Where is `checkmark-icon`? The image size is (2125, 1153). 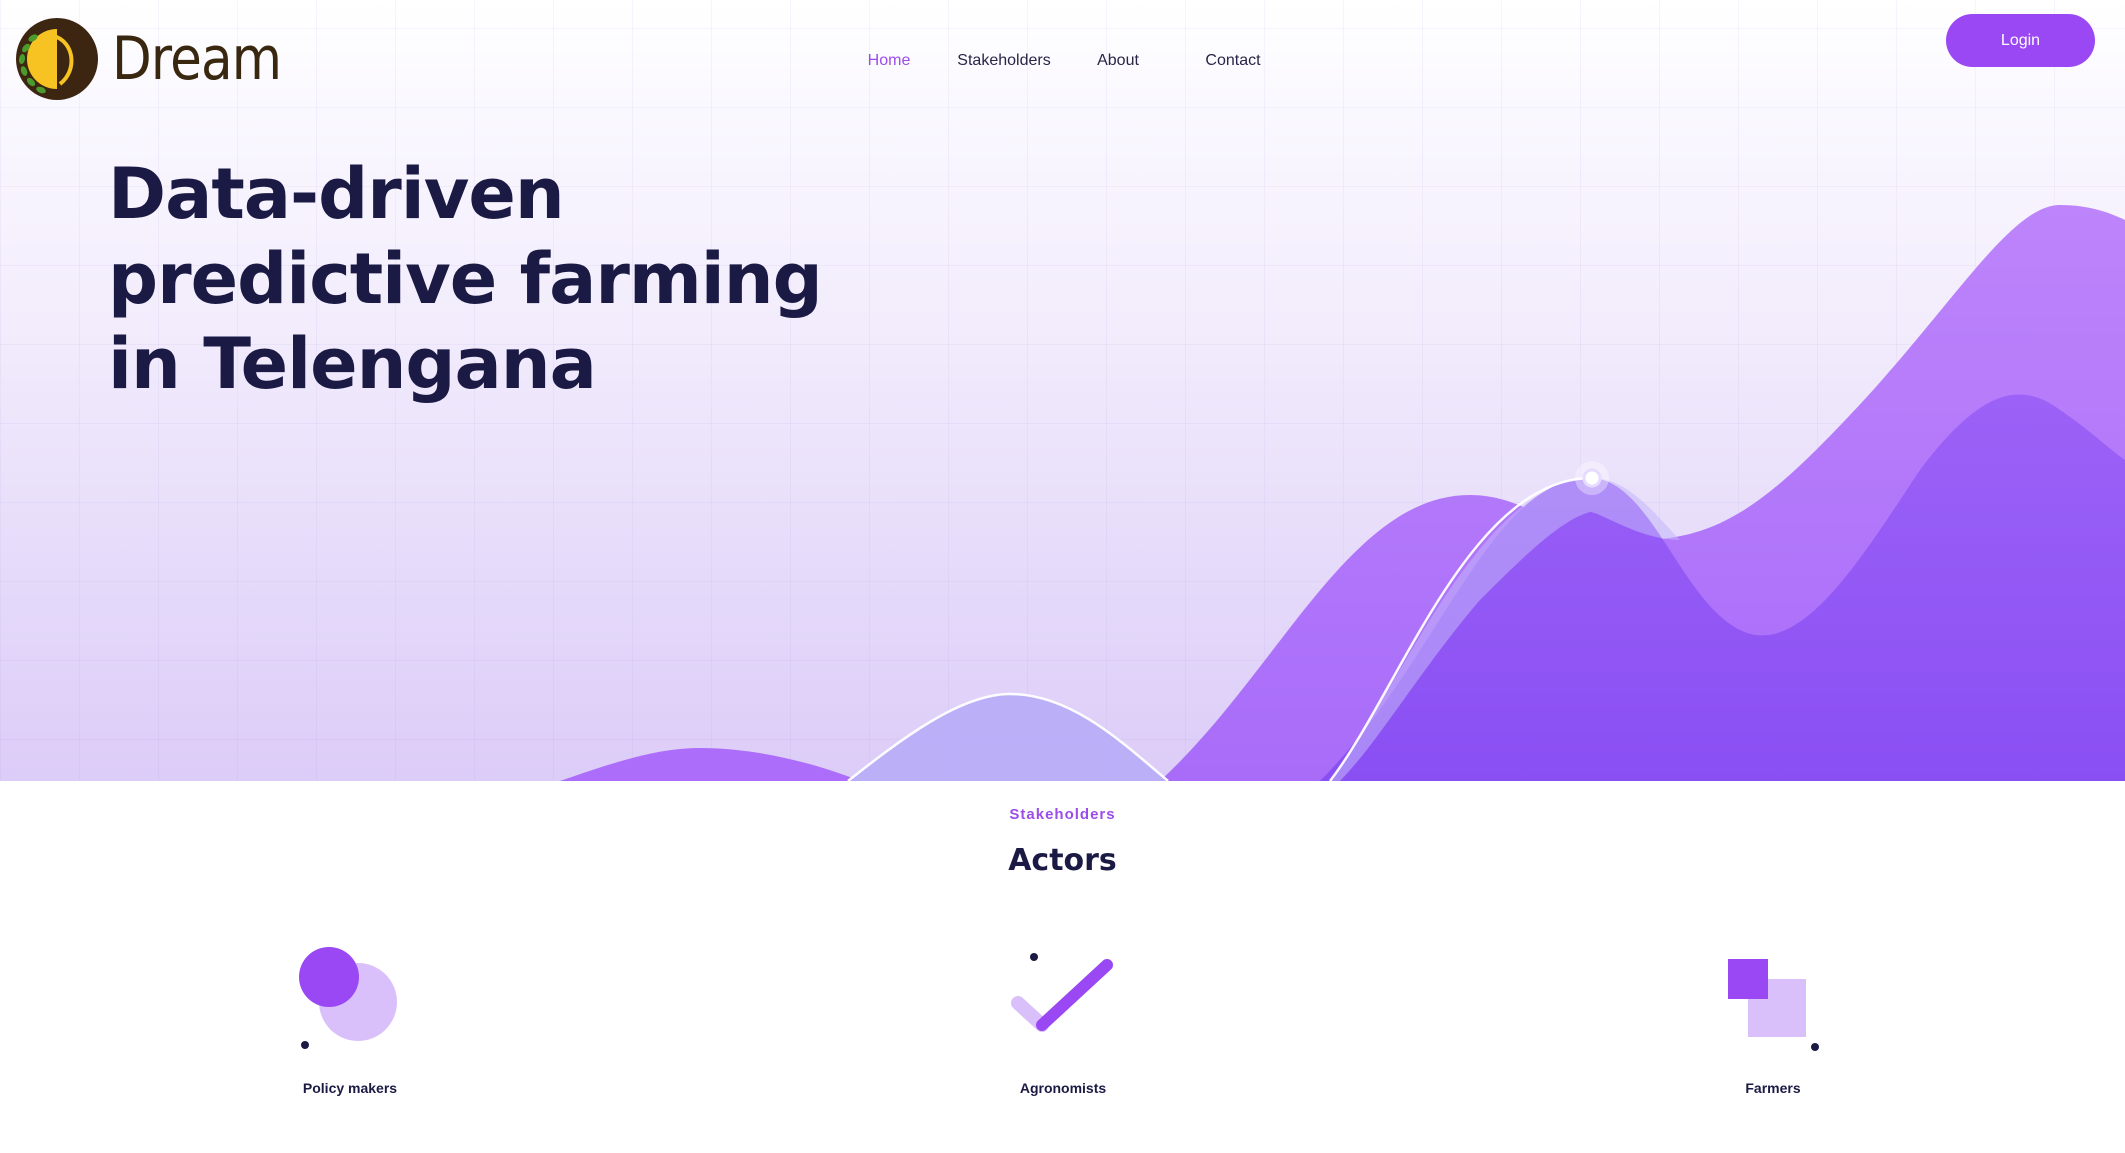 checkmark-icon is located at coordinates (1062, 992).